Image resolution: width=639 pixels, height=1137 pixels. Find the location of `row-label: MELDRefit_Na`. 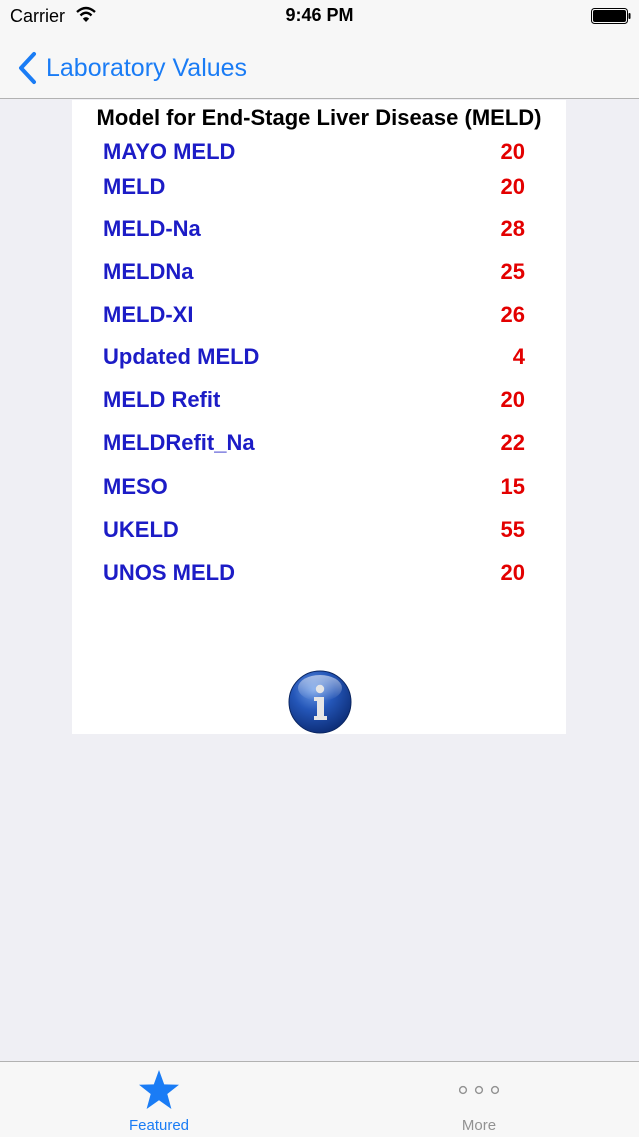

row-label: MELDRefit_Na is located at coordinates (179, 442).